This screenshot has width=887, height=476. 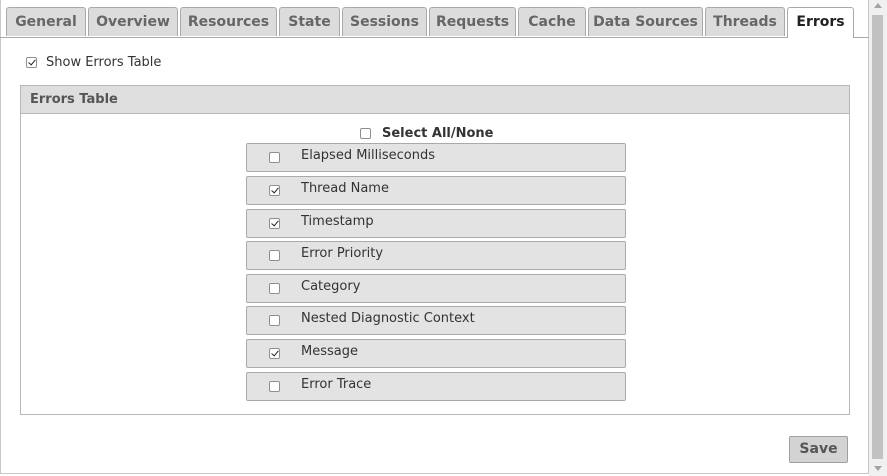 What do you see at coordinates (878, 5) in the screenshot?
I see `scroll-up-arrow-icon` at bounding box center [878, 5].